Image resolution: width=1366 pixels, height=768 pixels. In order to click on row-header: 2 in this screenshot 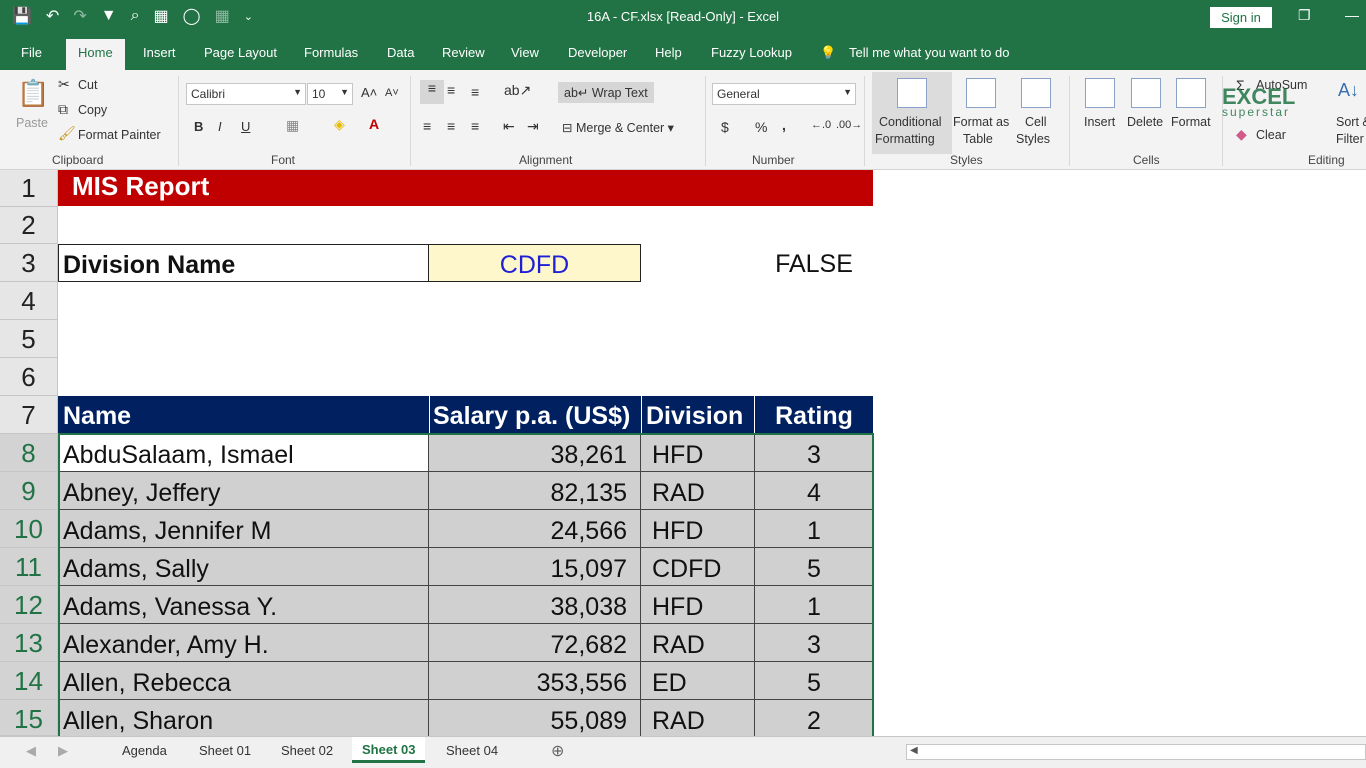, I will do `click(29, 225)`.